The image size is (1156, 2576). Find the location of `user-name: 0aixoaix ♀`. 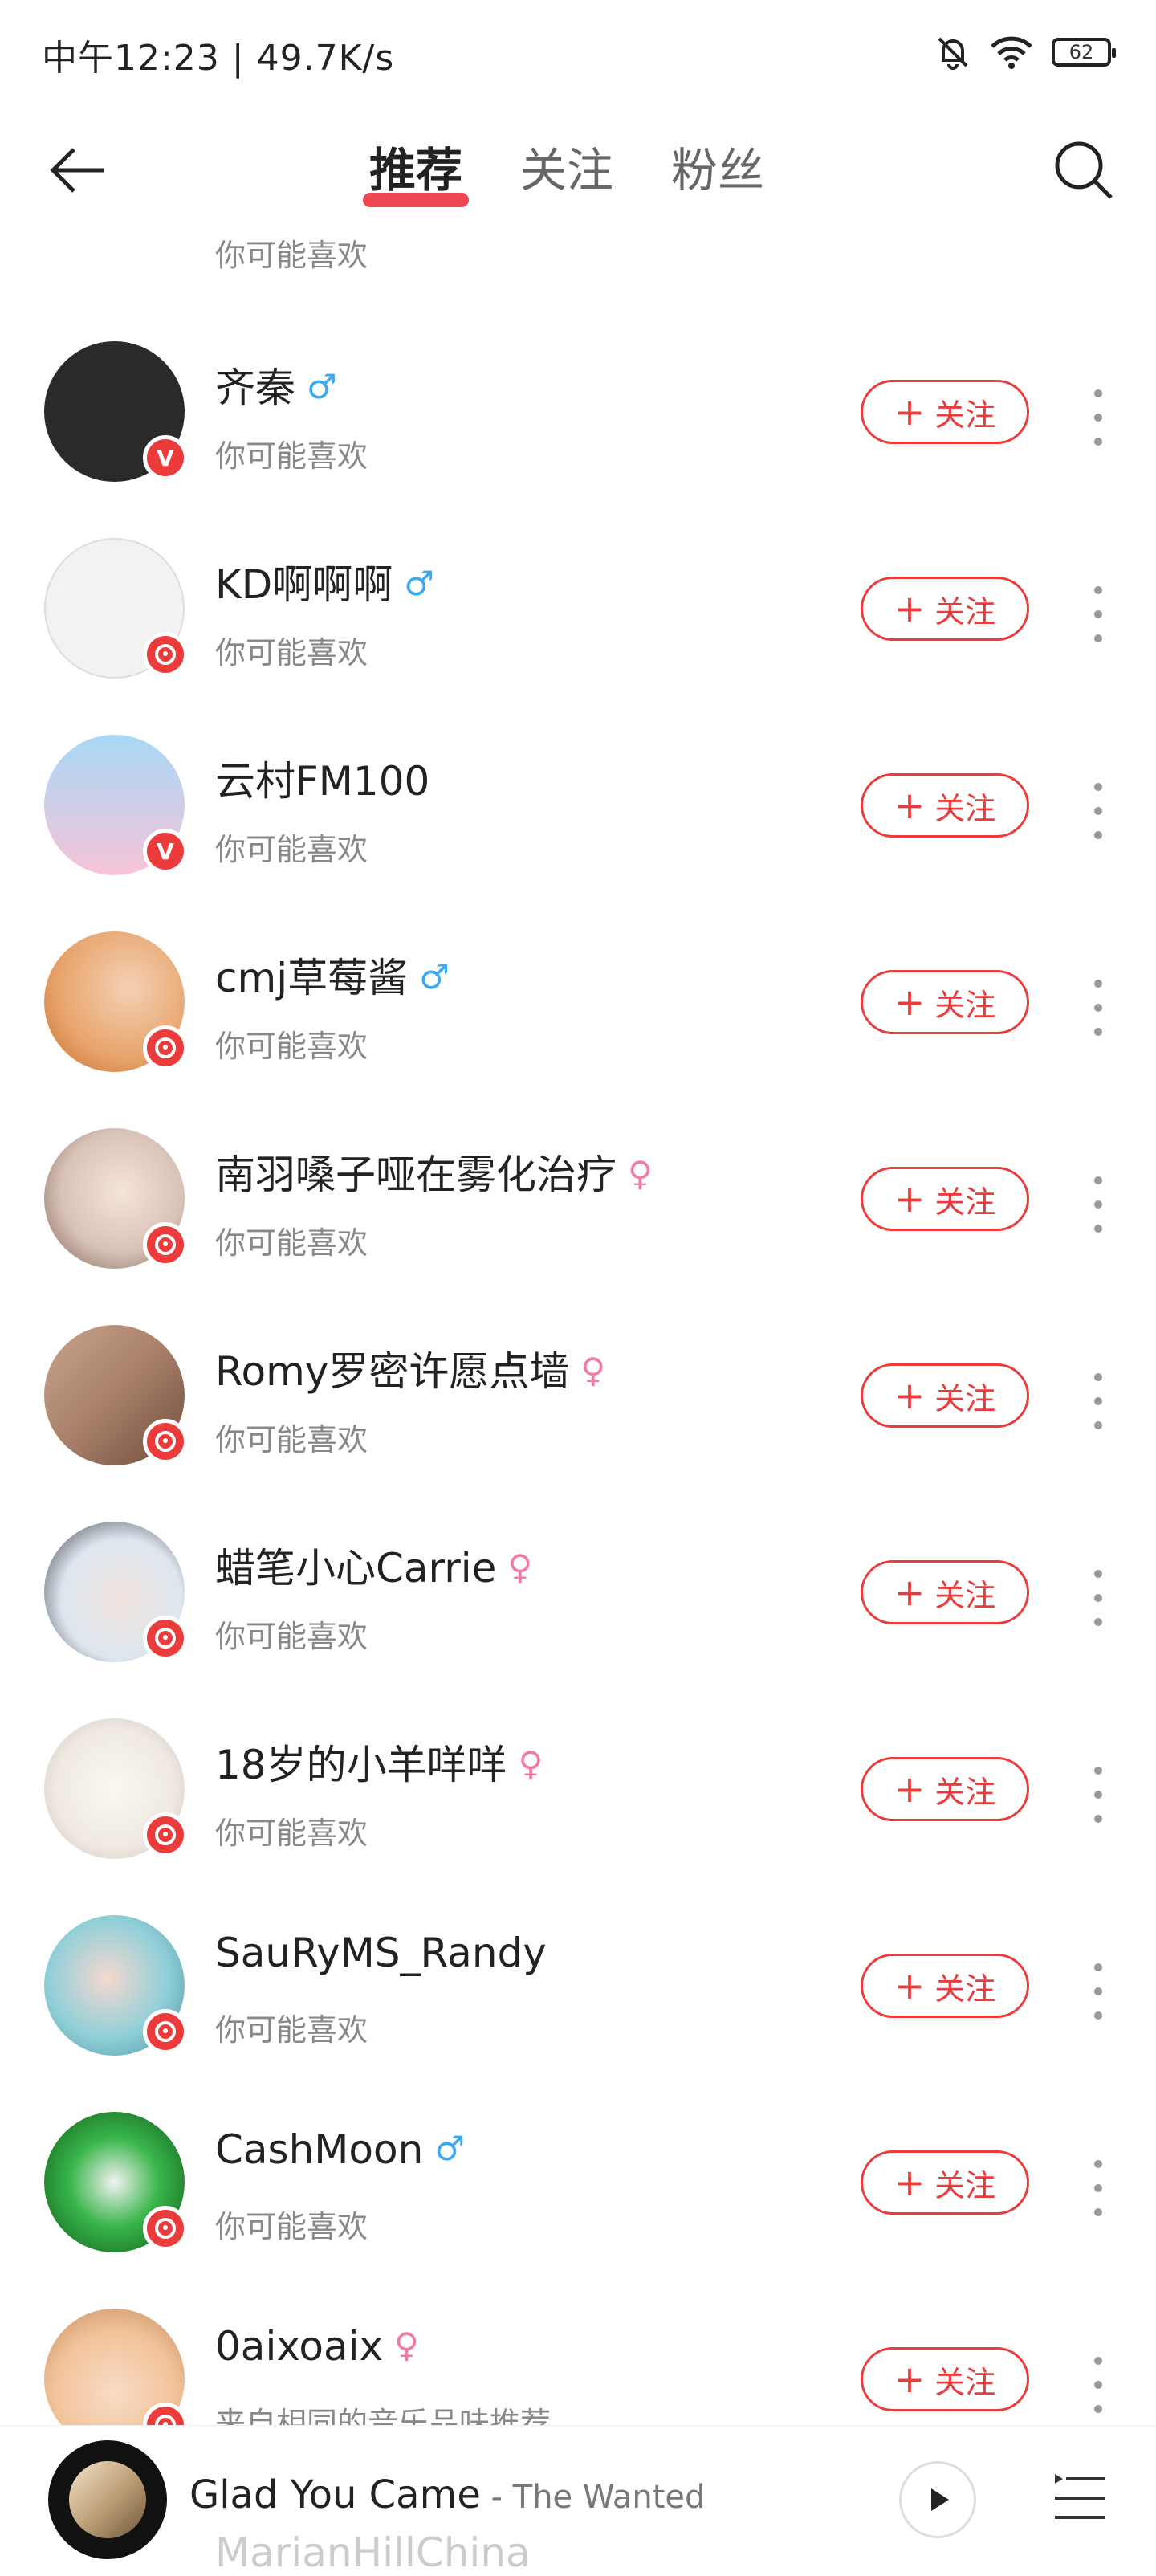

user-name: 0aixoaix ♀ is located at coordinates (317, 2346).